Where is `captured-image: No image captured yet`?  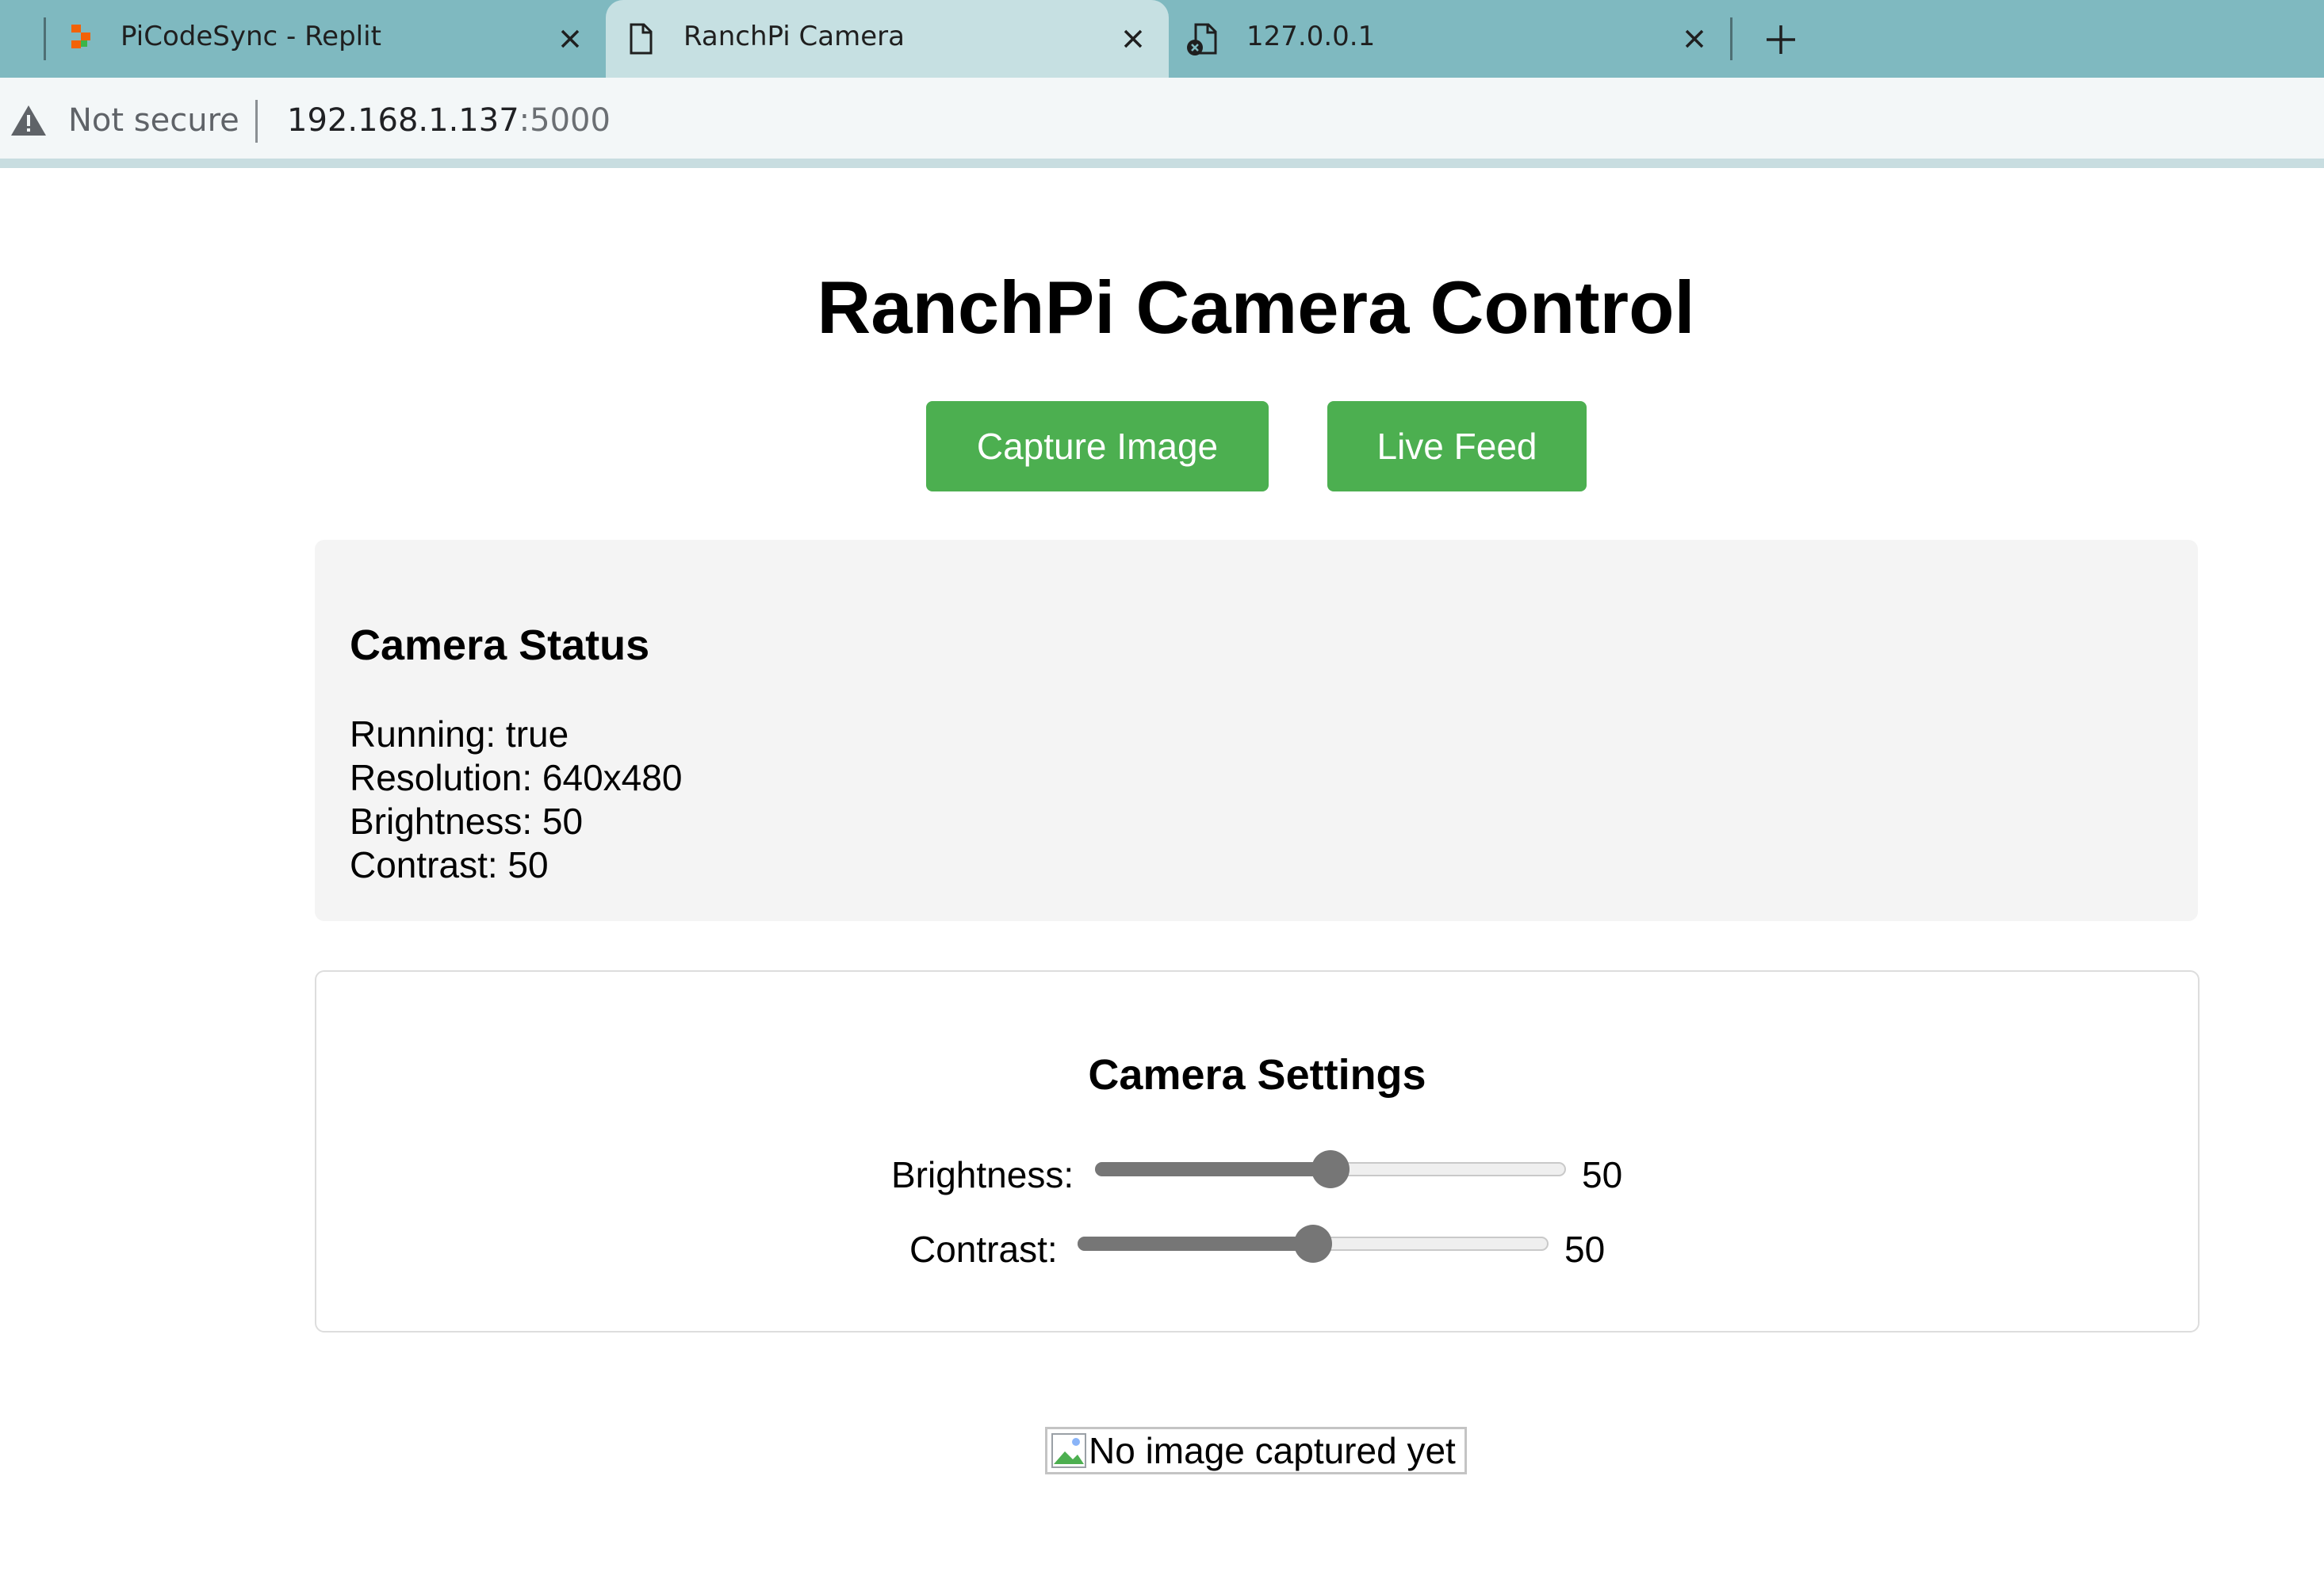
captured-image: No image captured yet is located at coordinates (1256, 1450).